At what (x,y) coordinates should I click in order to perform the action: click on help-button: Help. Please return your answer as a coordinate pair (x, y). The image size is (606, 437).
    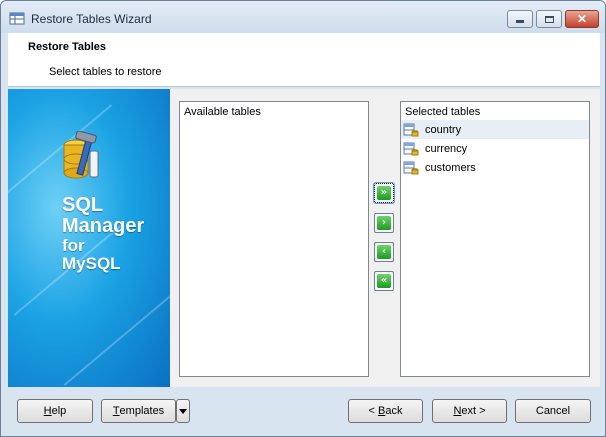
    Looking at the image, I should click on (55, 411).